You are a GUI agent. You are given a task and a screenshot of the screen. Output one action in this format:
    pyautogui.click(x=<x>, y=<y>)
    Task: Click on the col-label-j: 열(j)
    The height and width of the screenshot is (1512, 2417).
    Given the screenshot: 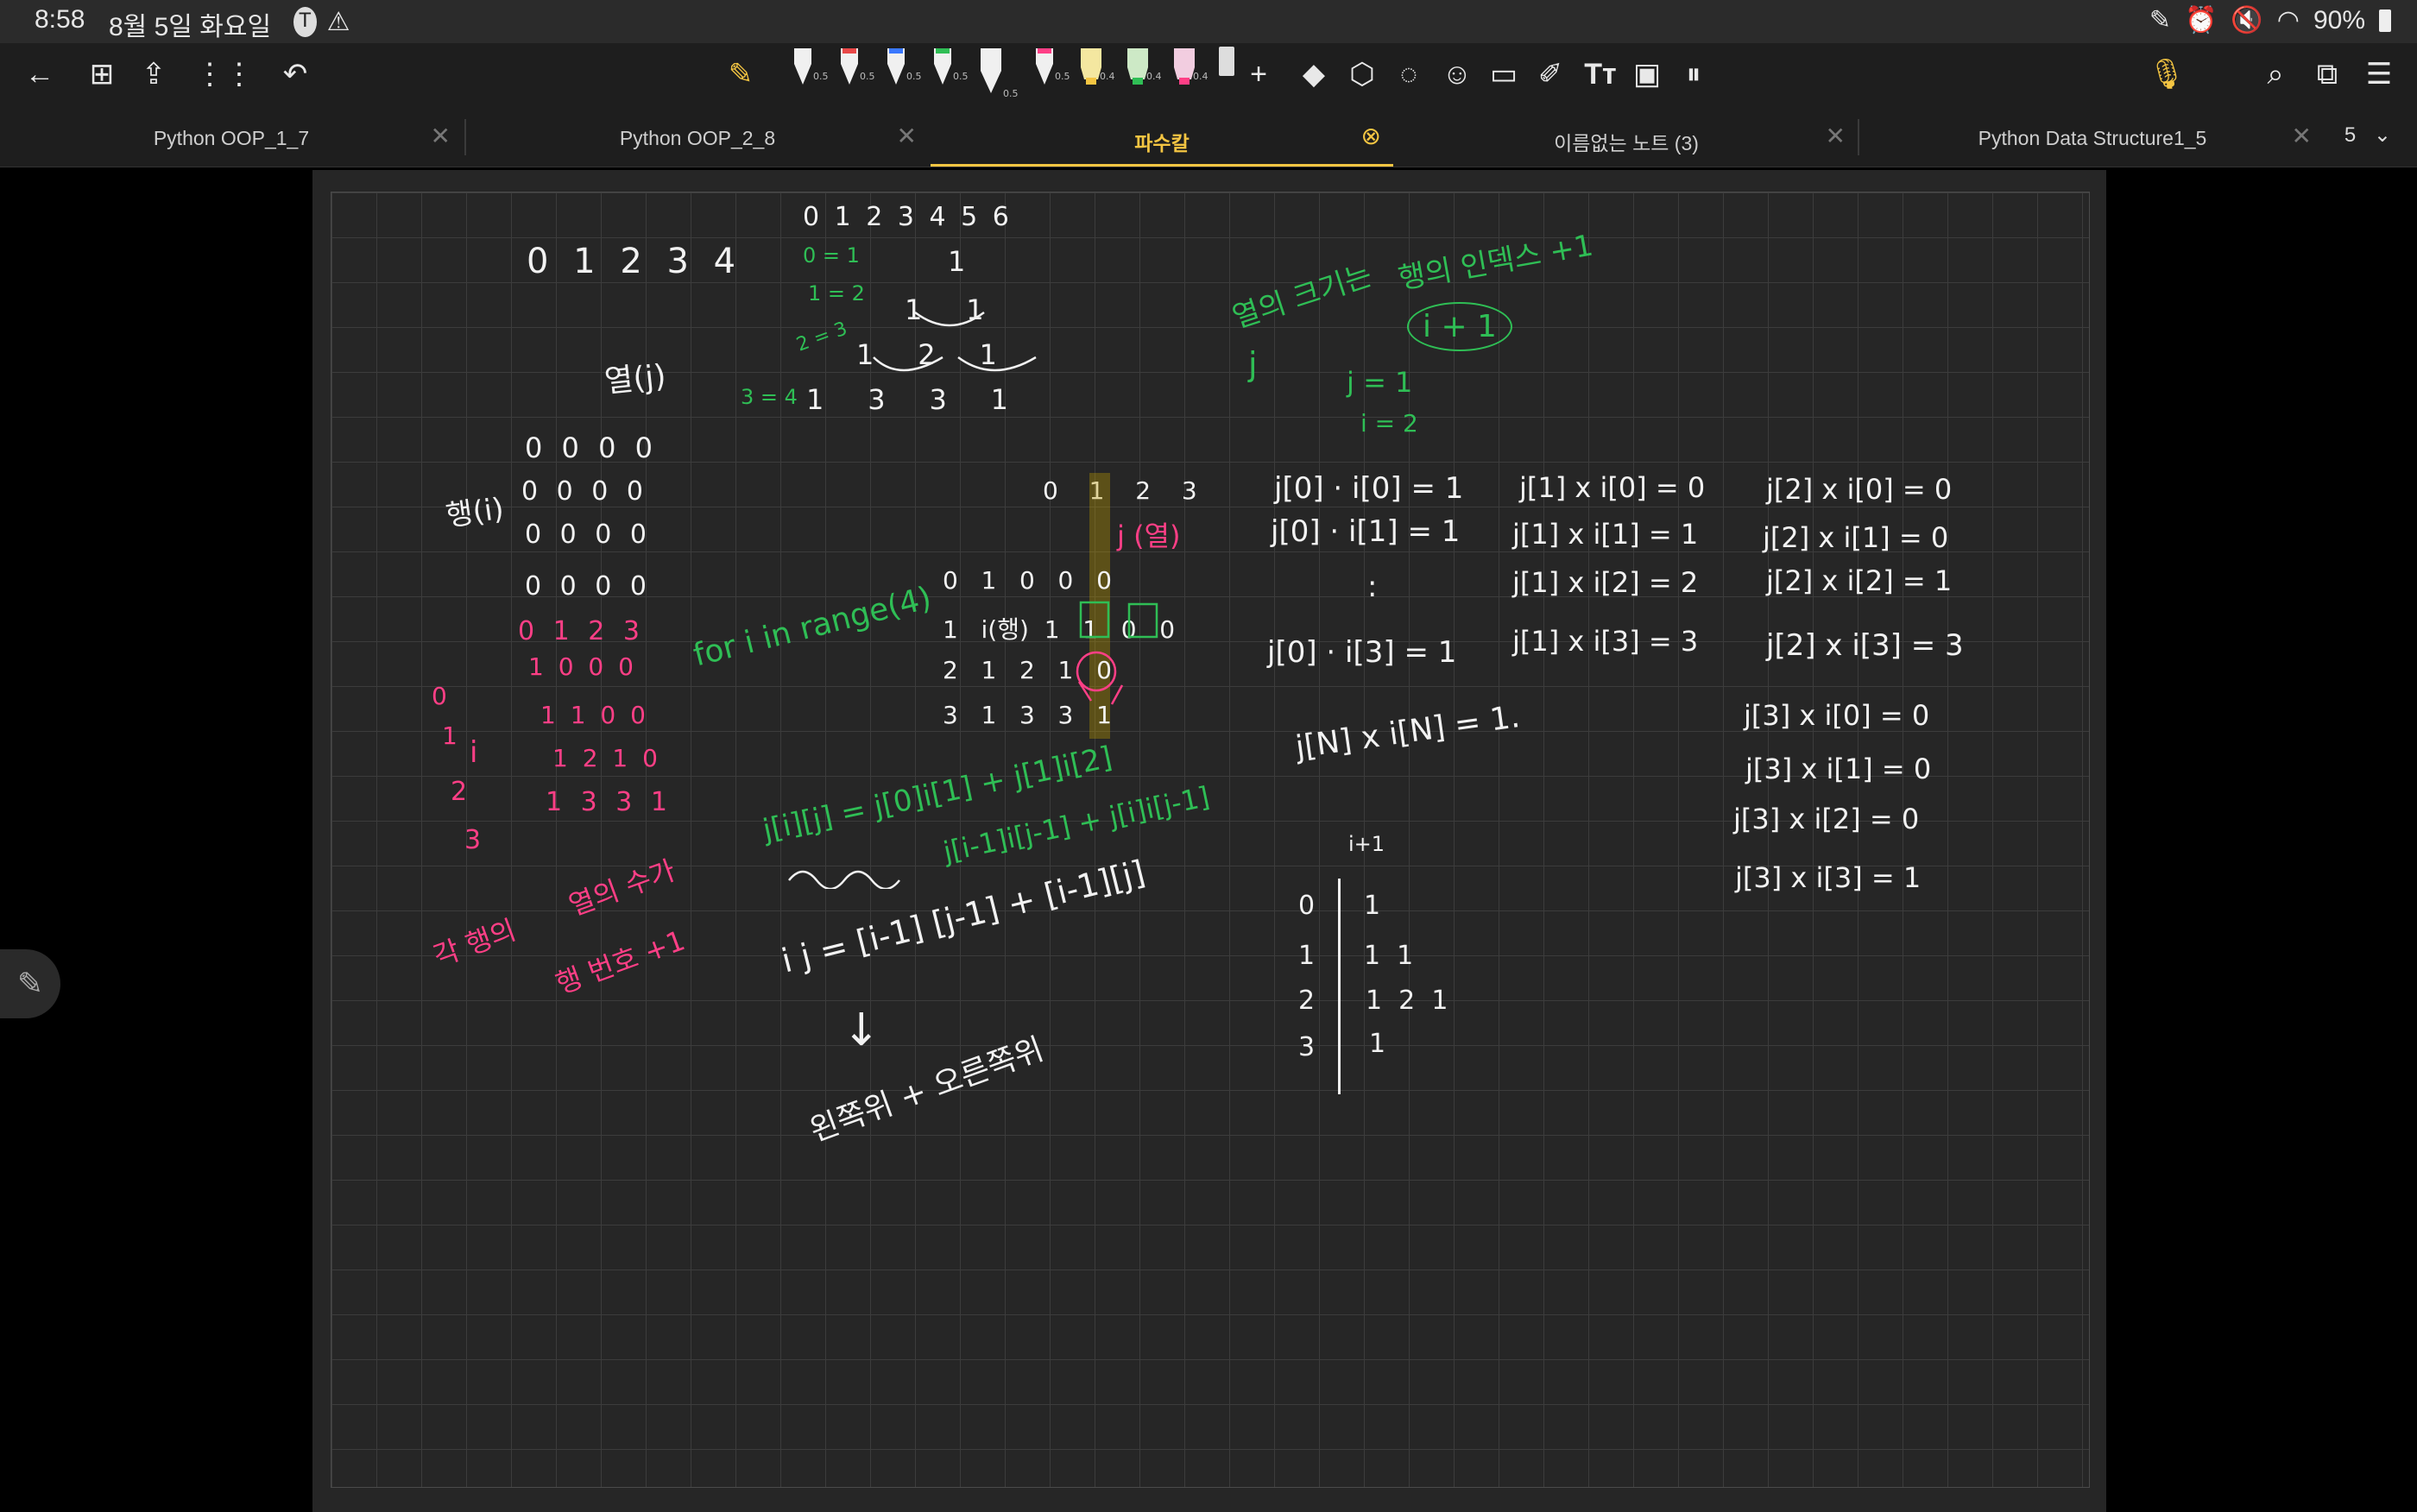 What is the action you would take?
    pyautogui.click(x=635, y=379)
    